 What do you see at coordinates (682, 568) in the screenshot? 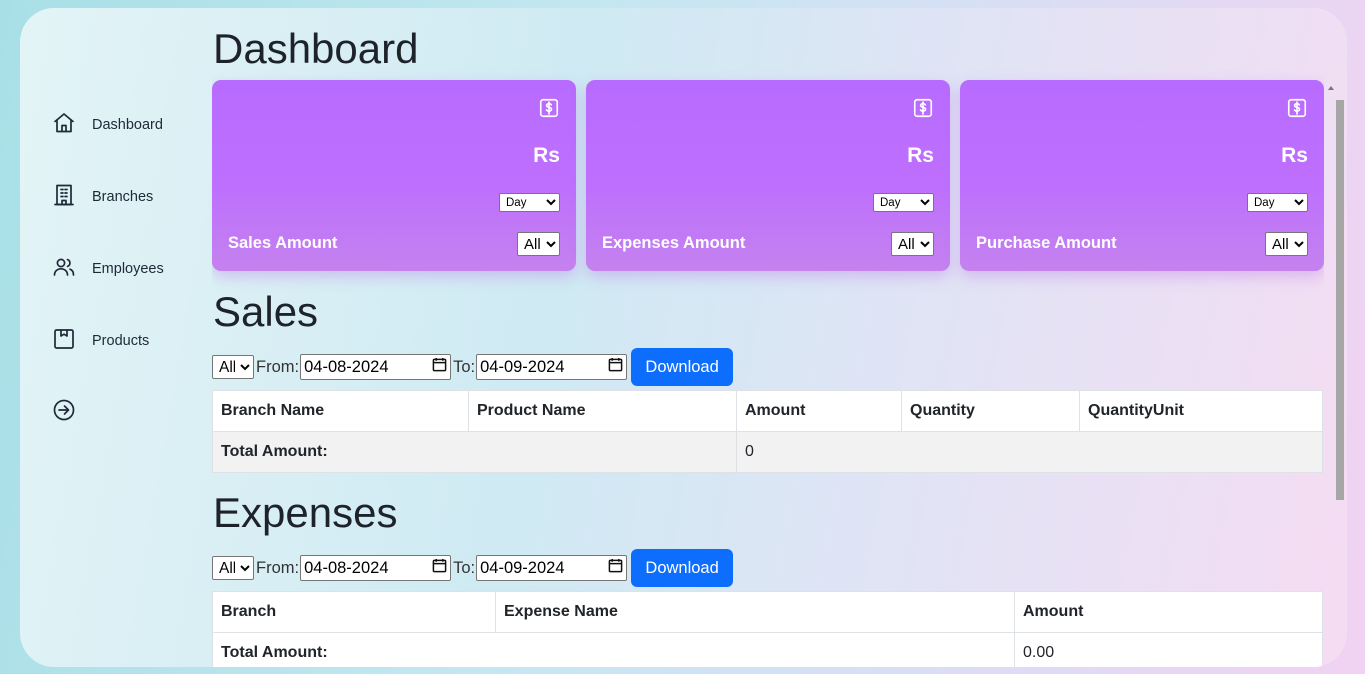
I see `expenses-download-button: Download` at bounding box center [682, 568].